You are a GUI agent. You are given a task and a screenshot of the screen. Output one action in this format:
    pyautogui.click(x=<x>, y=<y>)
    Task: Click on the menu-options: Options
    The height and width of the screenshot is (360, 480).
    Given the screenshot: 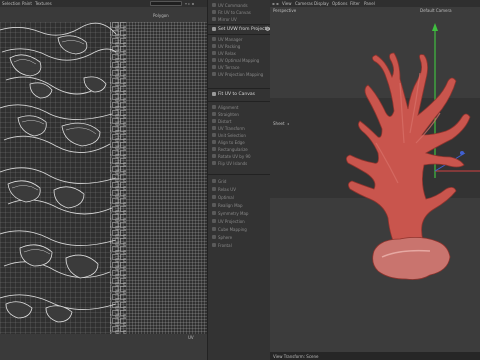 What is the action you would take?
    pyautogui.click(x=339, y=3)
    